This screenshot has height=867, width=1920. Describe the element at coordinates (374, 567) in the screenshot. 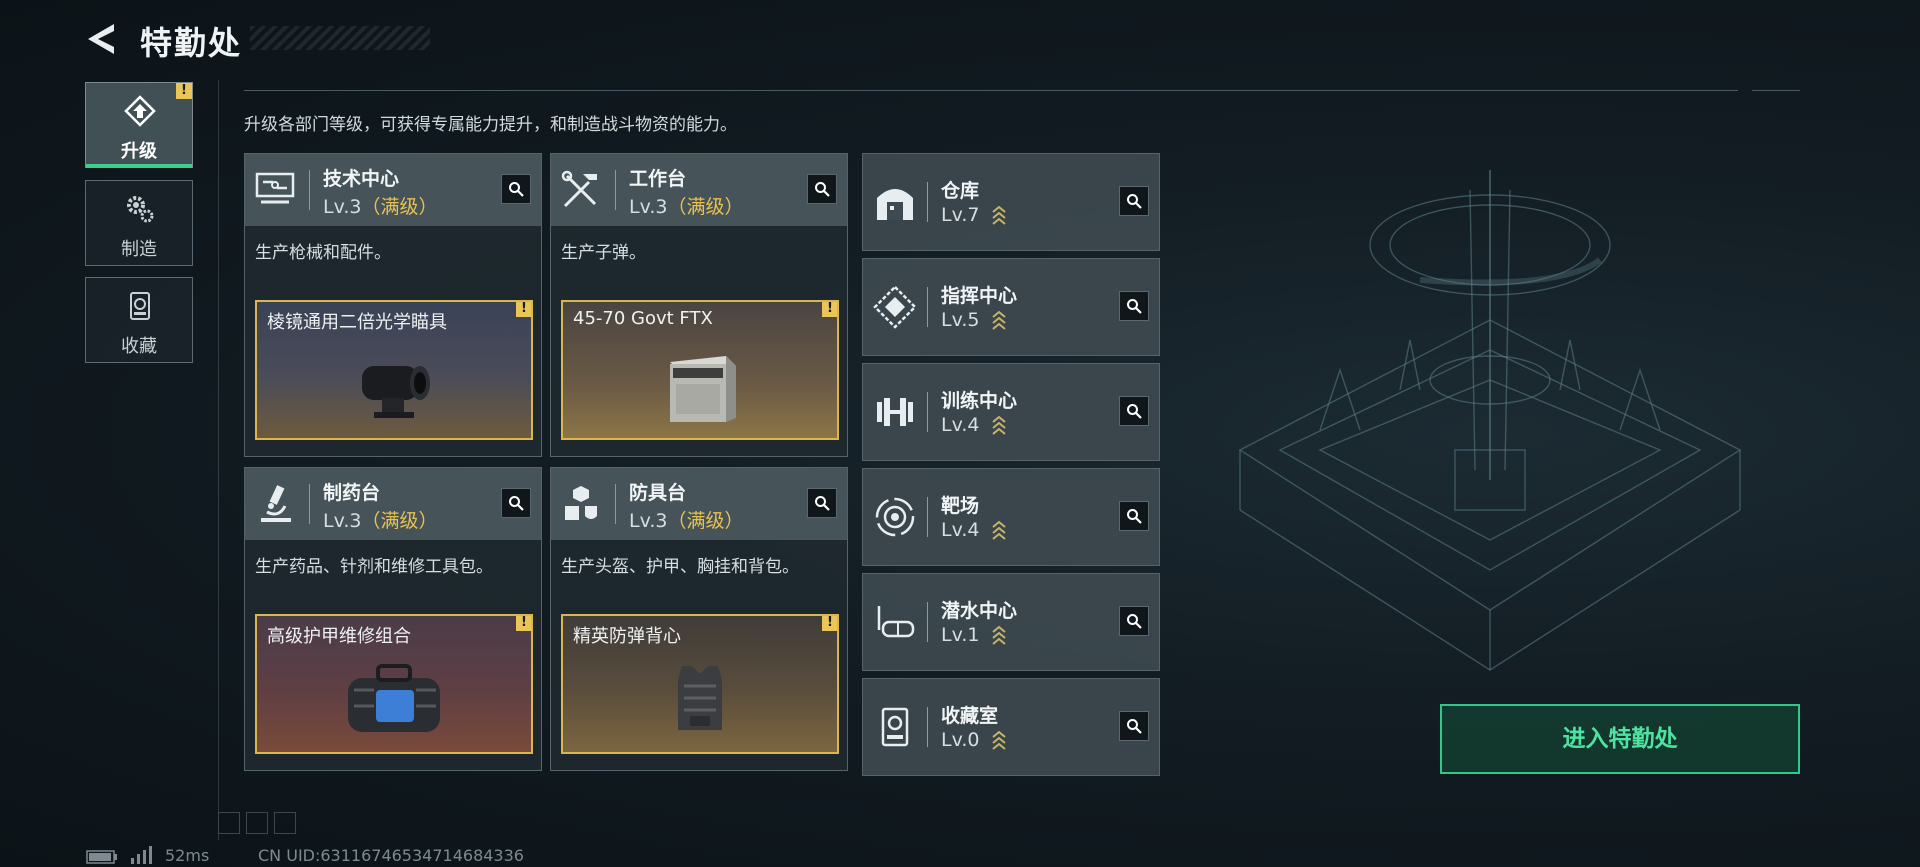

I see `department-description: 生产药品、针剂和维修工具包。` at that location.